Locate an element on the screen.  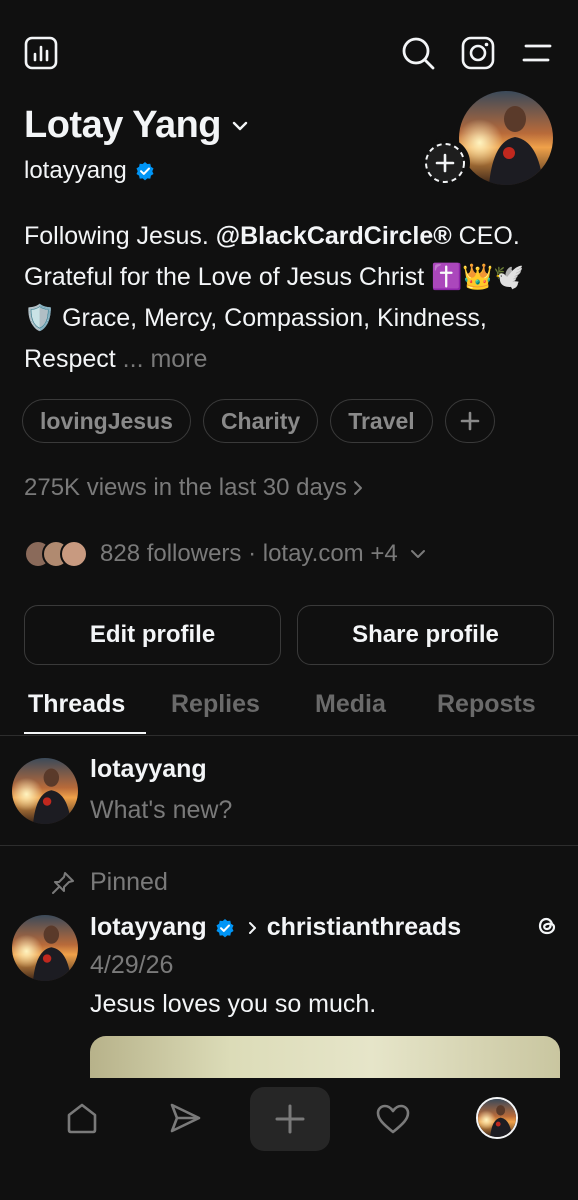
bio-mention-link: @BlackCardCircle® is located at coordinates (334, 236).